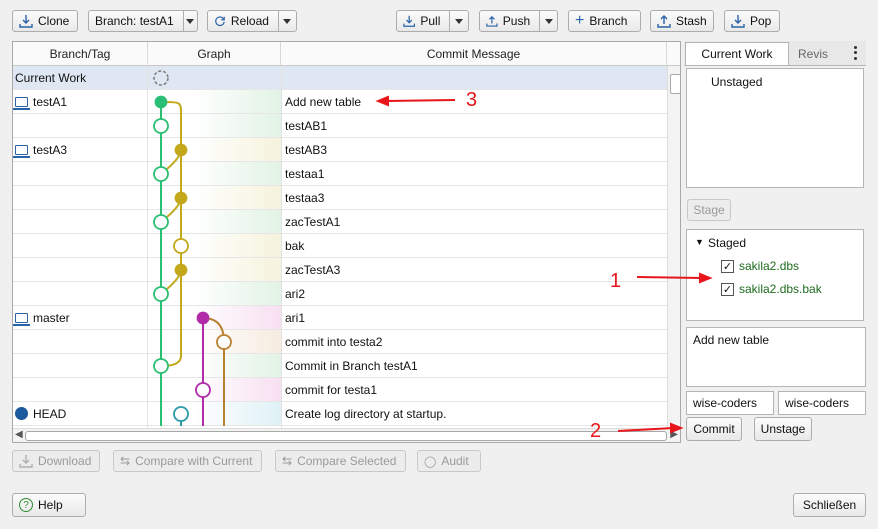 Image resolution: width=878 pixels, height=529 pixels. I want to click on staged-file-item: ✓ sakila2.dbs, so click(760, 266).